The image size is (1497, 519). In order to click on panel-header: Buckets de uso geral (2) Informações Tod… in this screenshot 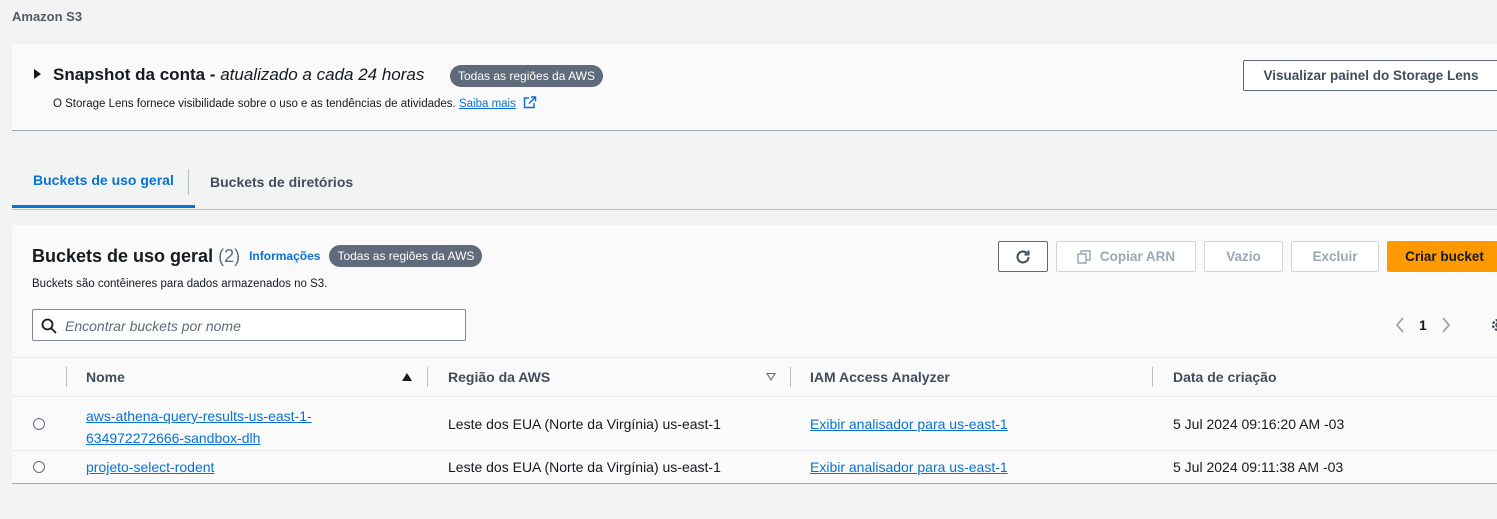, I will do `click(257, 256)`.